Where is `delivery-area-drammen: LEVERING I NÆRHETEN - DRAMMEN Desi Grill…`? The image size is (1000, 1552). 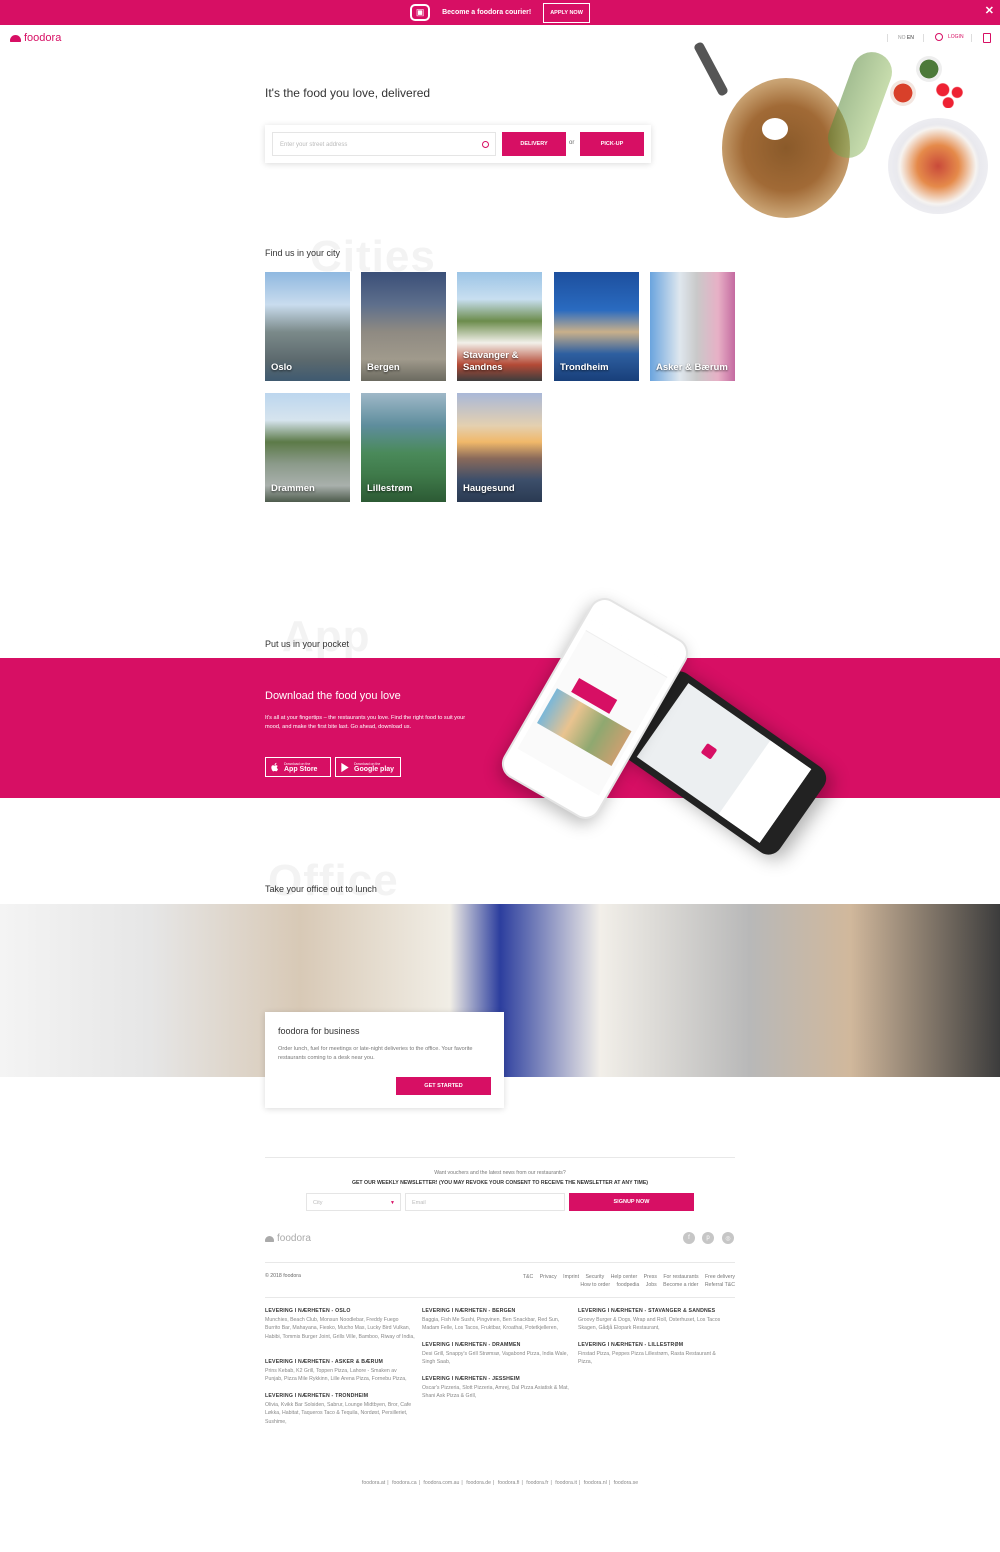 delivery-area-drammen: LEVERING I NÆRHETEN - DRAMMEN Desi Grill… is located at coordinates (497, 1354).